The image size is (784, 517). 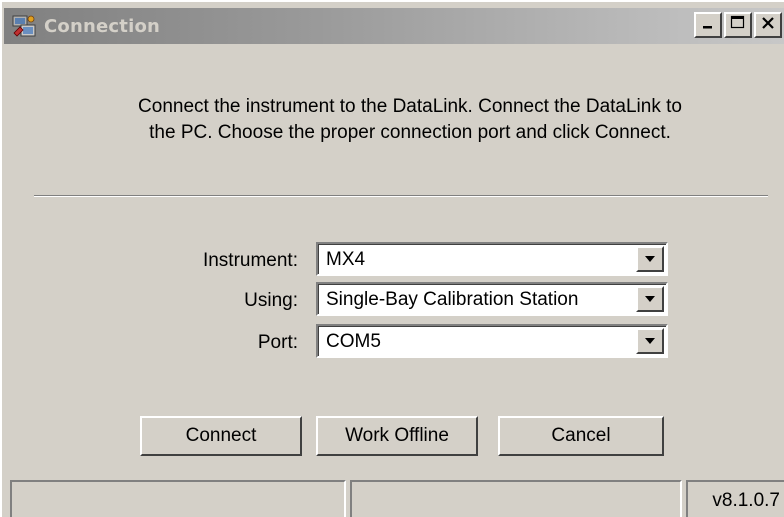 What do you see at coordinates (346, 259) in the screenshot?
I see `instrument-select-value: MX4` at bounding box center [346, 259].